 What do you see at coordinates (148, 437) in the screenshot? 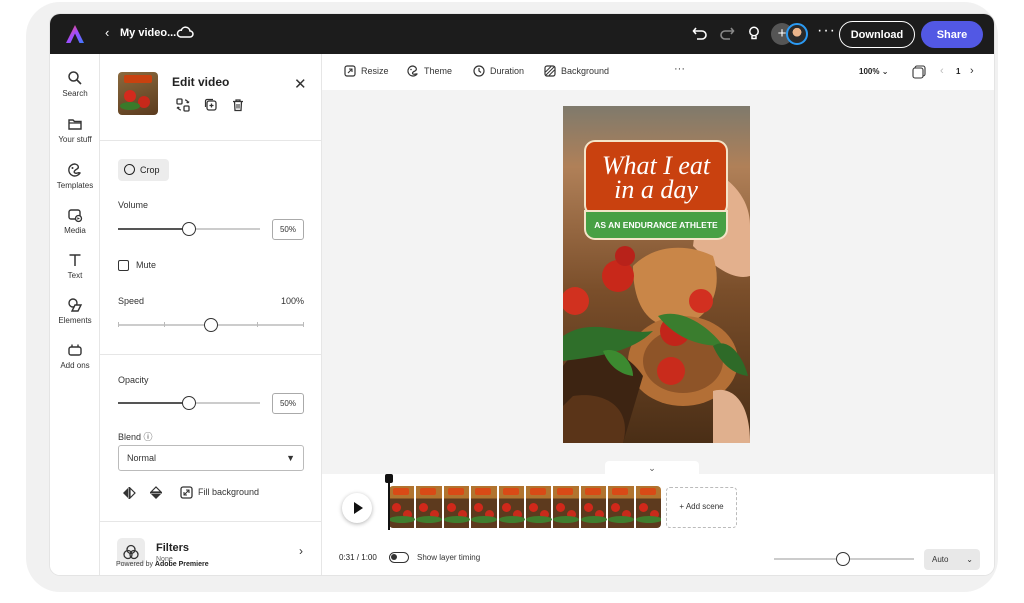
I see `info-icon: ⓘ` at bounding box center [148, 437].